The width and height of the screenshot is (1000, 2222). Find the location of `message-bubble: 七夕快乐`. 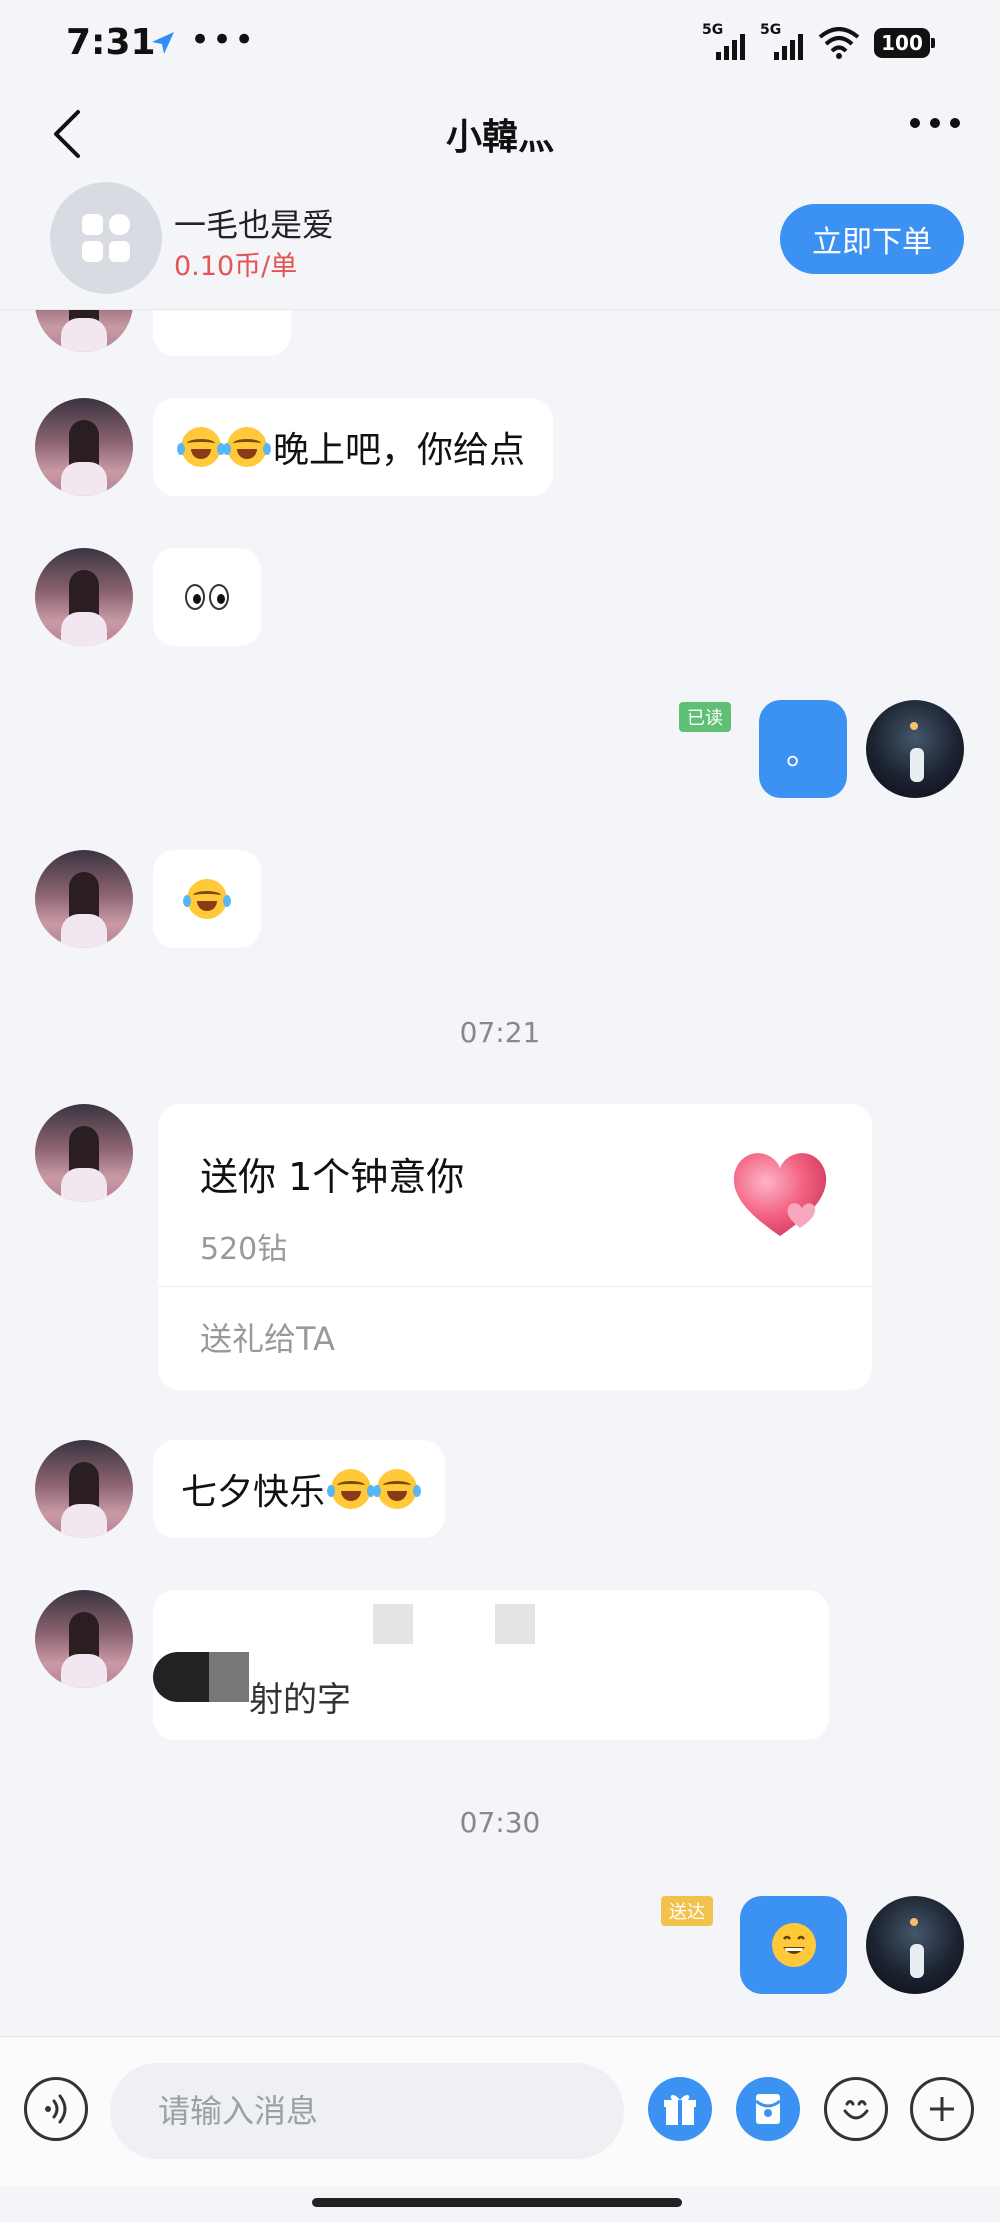

message-bubble: 七夕快乐 is located at coordinates (299, 1489).